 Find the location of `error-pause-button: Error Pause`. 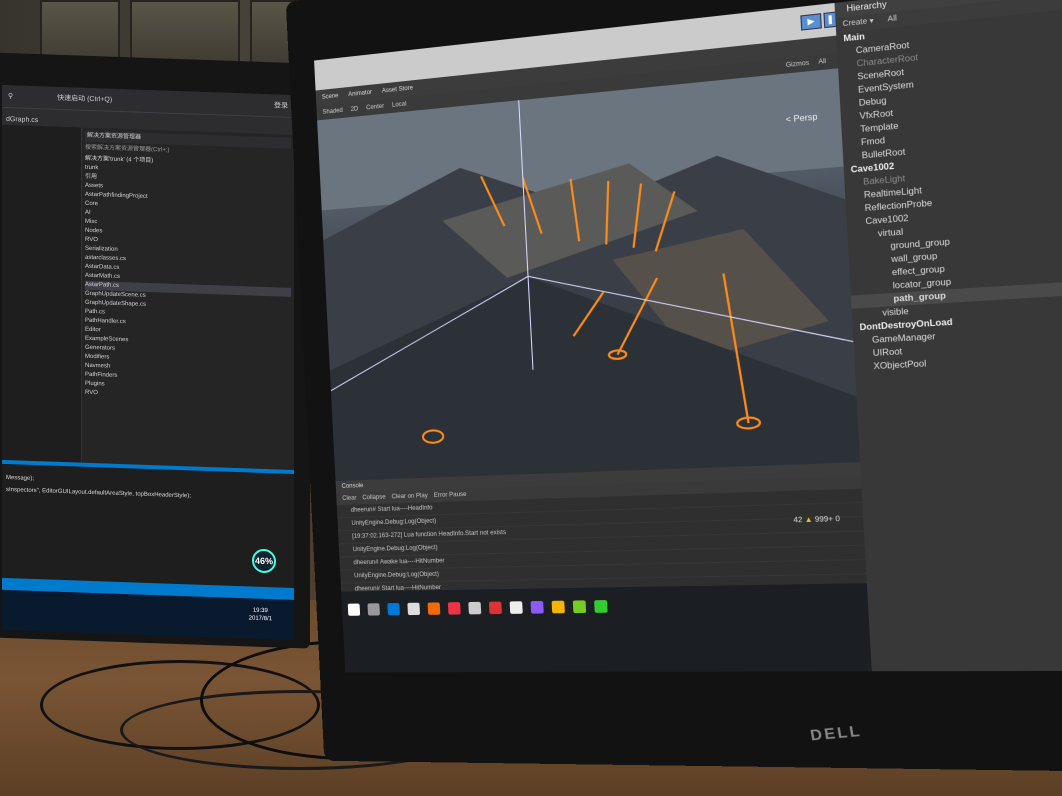

error-pause-button: Error Pause is located at coordinates (450, 495).